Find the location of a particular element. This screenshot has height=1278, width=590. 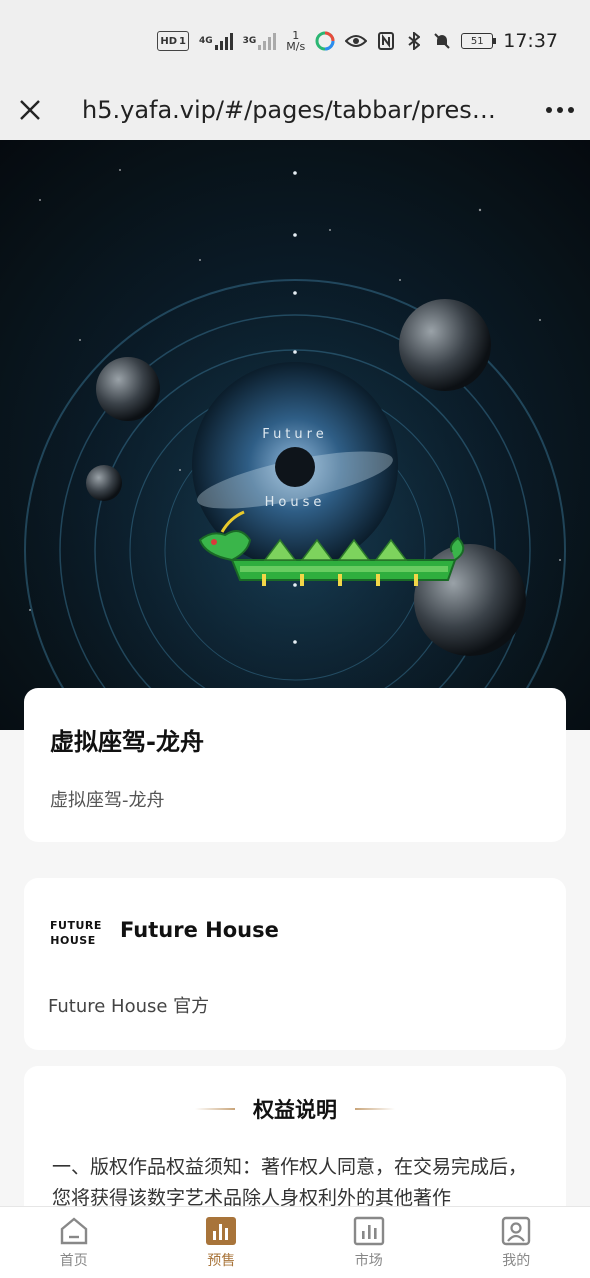

brand-official-label: Future House 官方 is located at coordinates (129, 1006).